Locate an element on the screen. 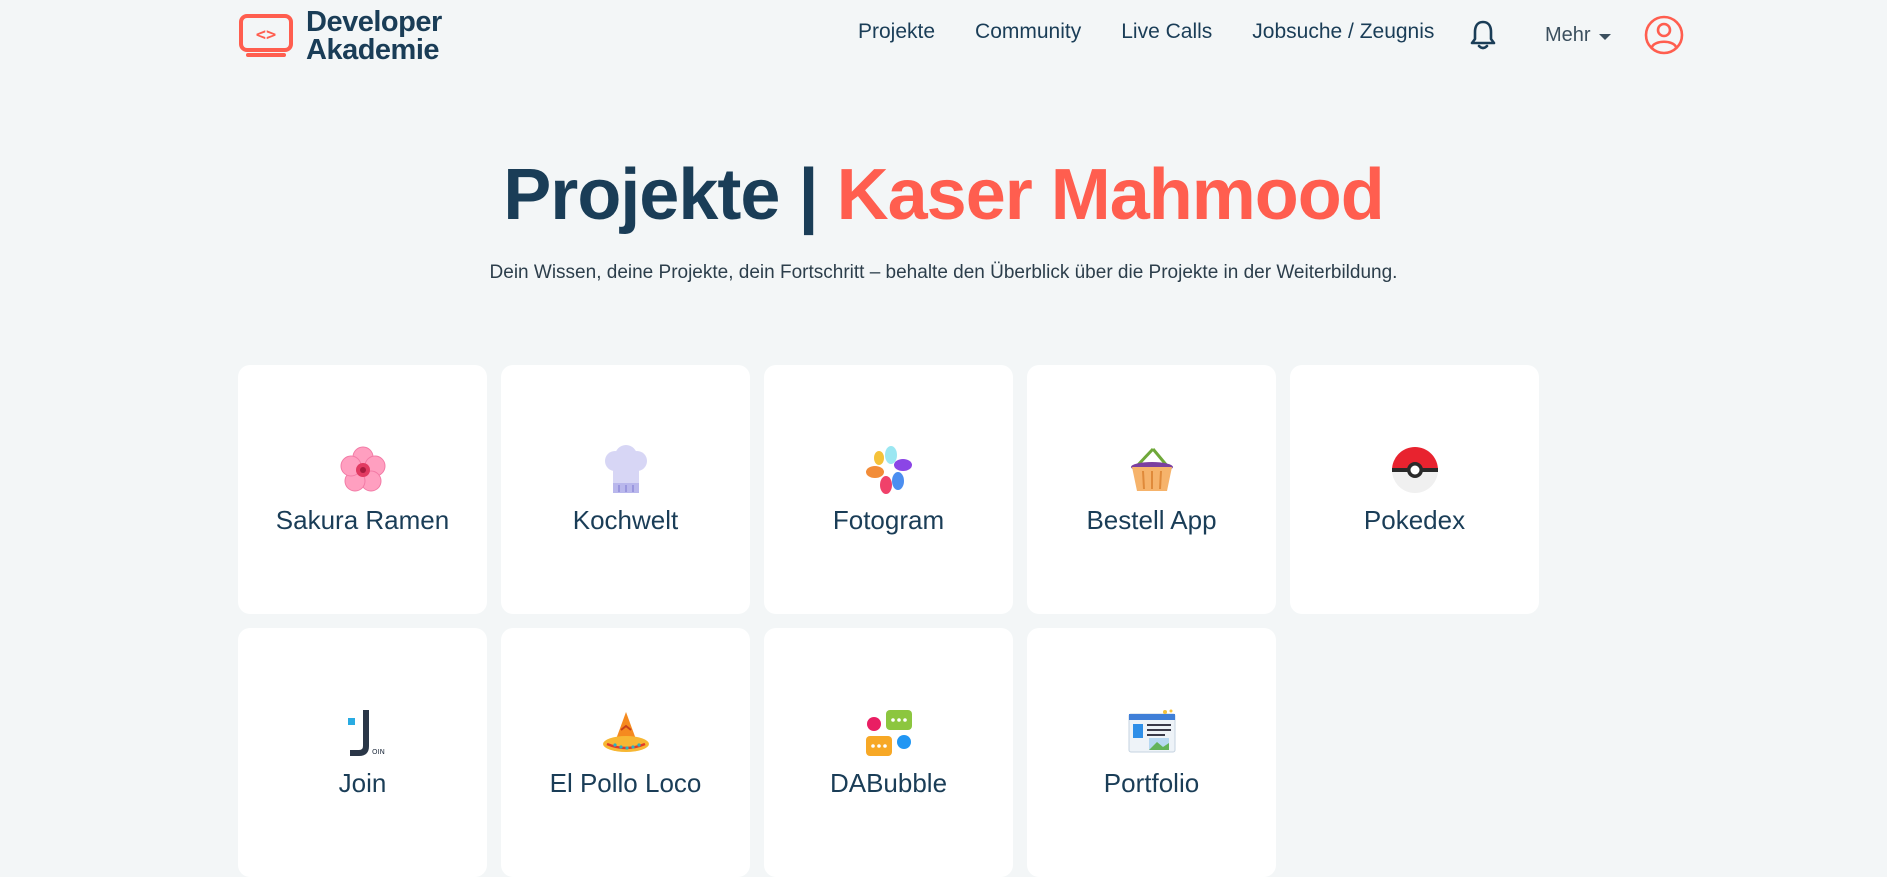 The height and width of the screenshot is (877, 1887). project-card-dabubble: DABubble is located at coordinates (888, 752).